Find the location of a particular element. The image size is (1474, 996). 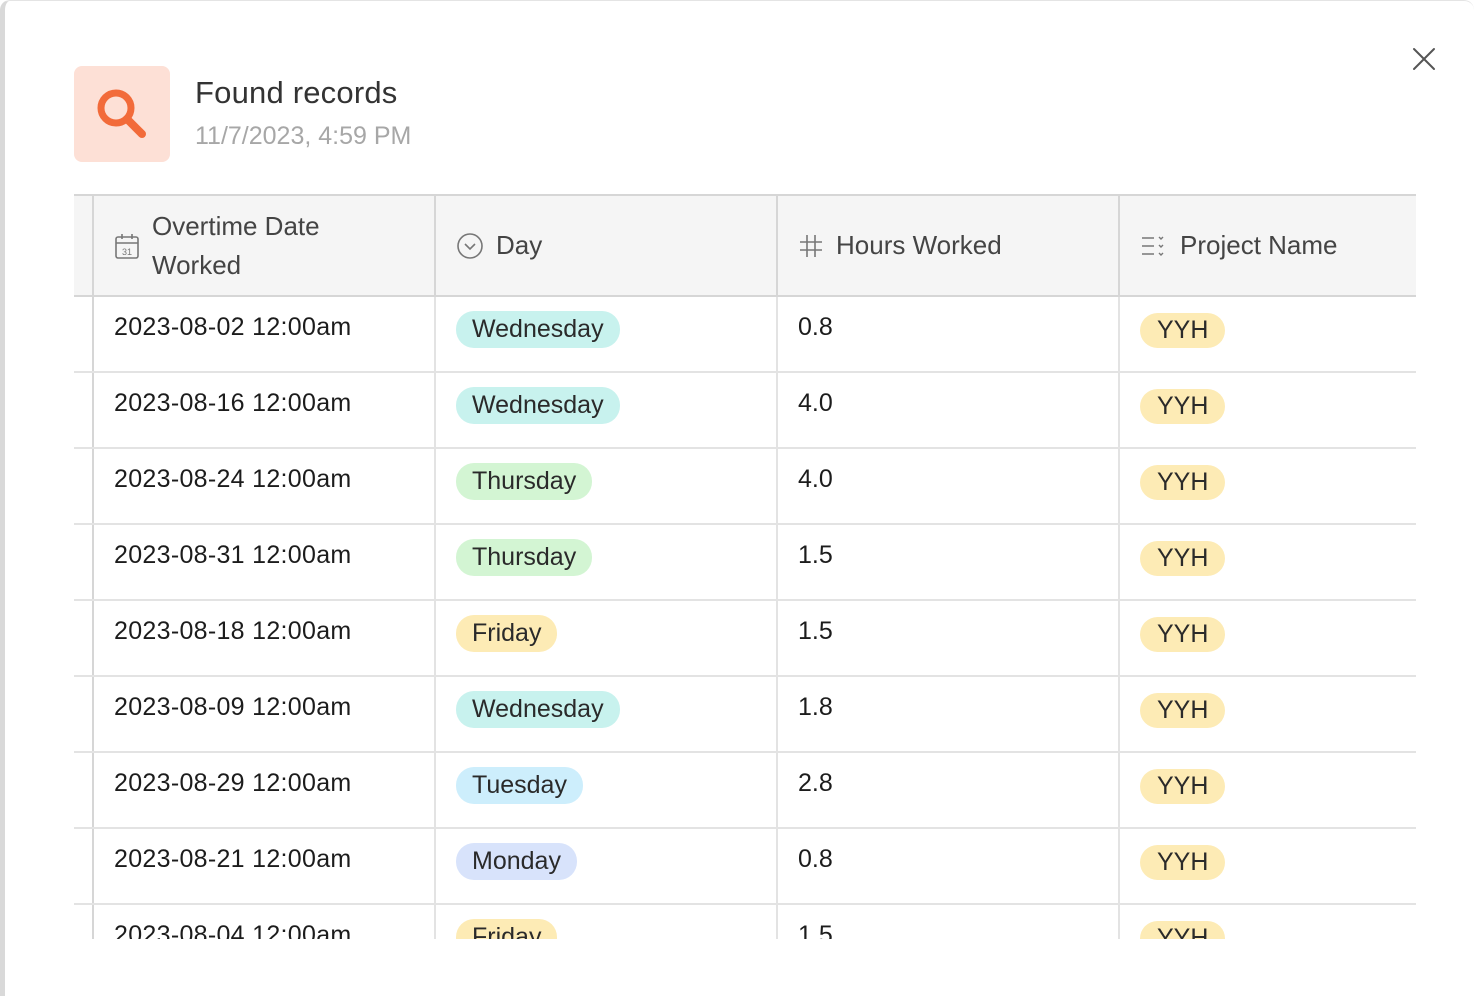

column-header-day: Day is located at coordinates (606, 246).